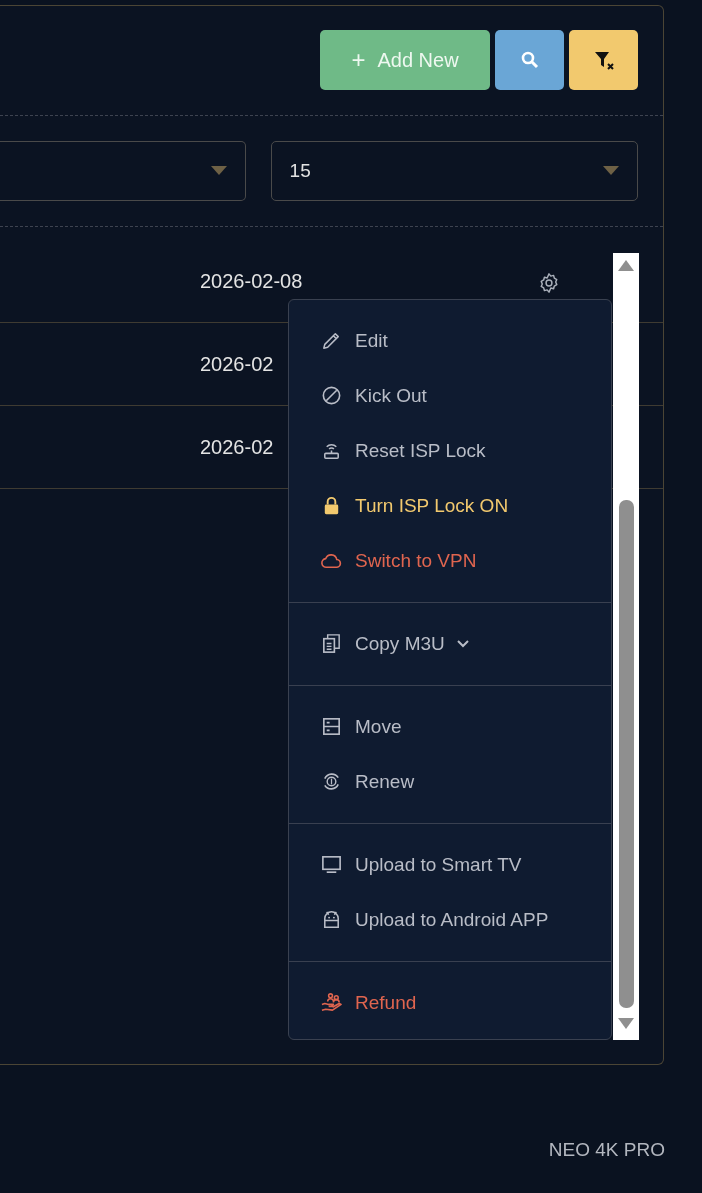 This screenshot has height=1193, width=702. Describe the element at coordinates (549, 283) in the screenshot. I see `settings-icon` at that location.